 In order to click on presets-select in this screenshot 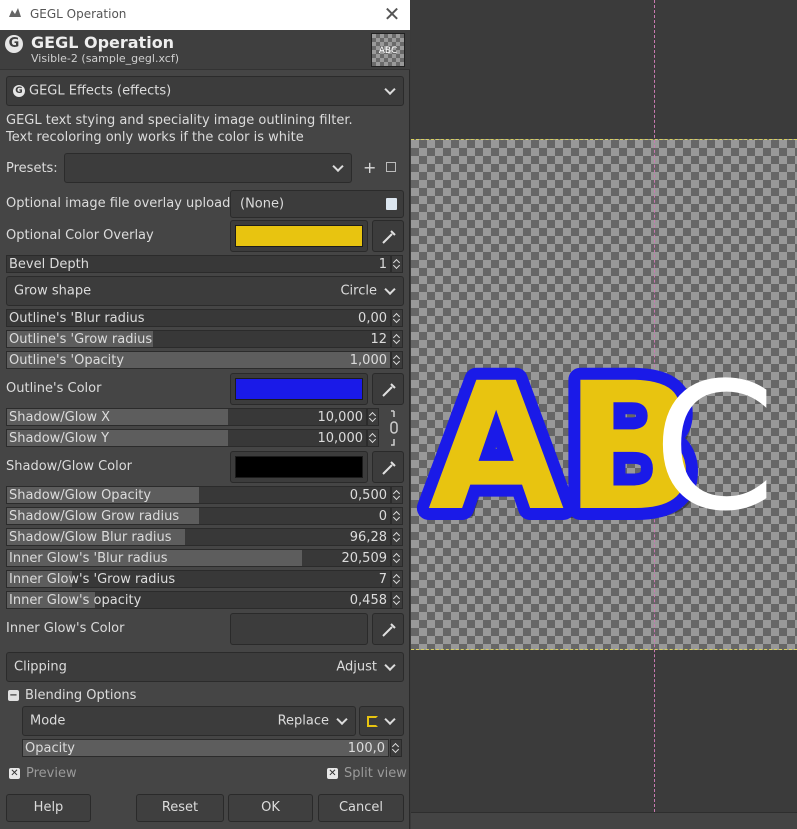, I will do `click(208, 168)`.